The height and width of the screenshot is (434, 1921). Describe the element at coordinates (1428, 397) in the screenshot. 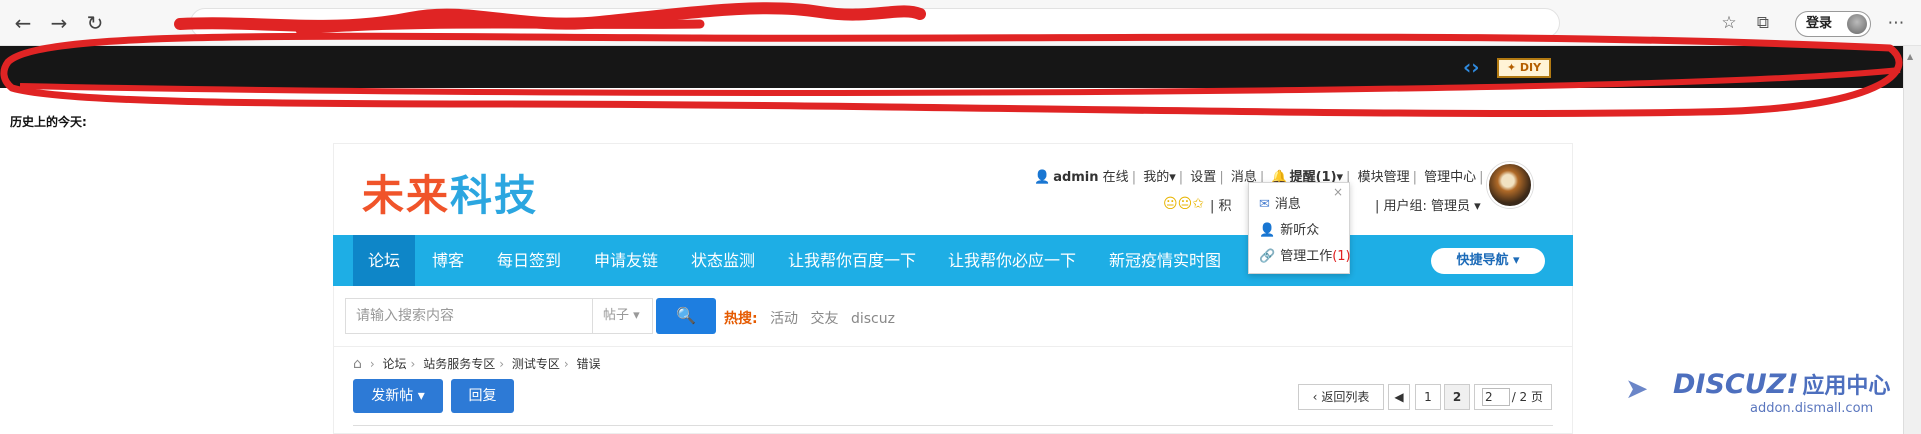

I see `page-1-button: 1` at that location.